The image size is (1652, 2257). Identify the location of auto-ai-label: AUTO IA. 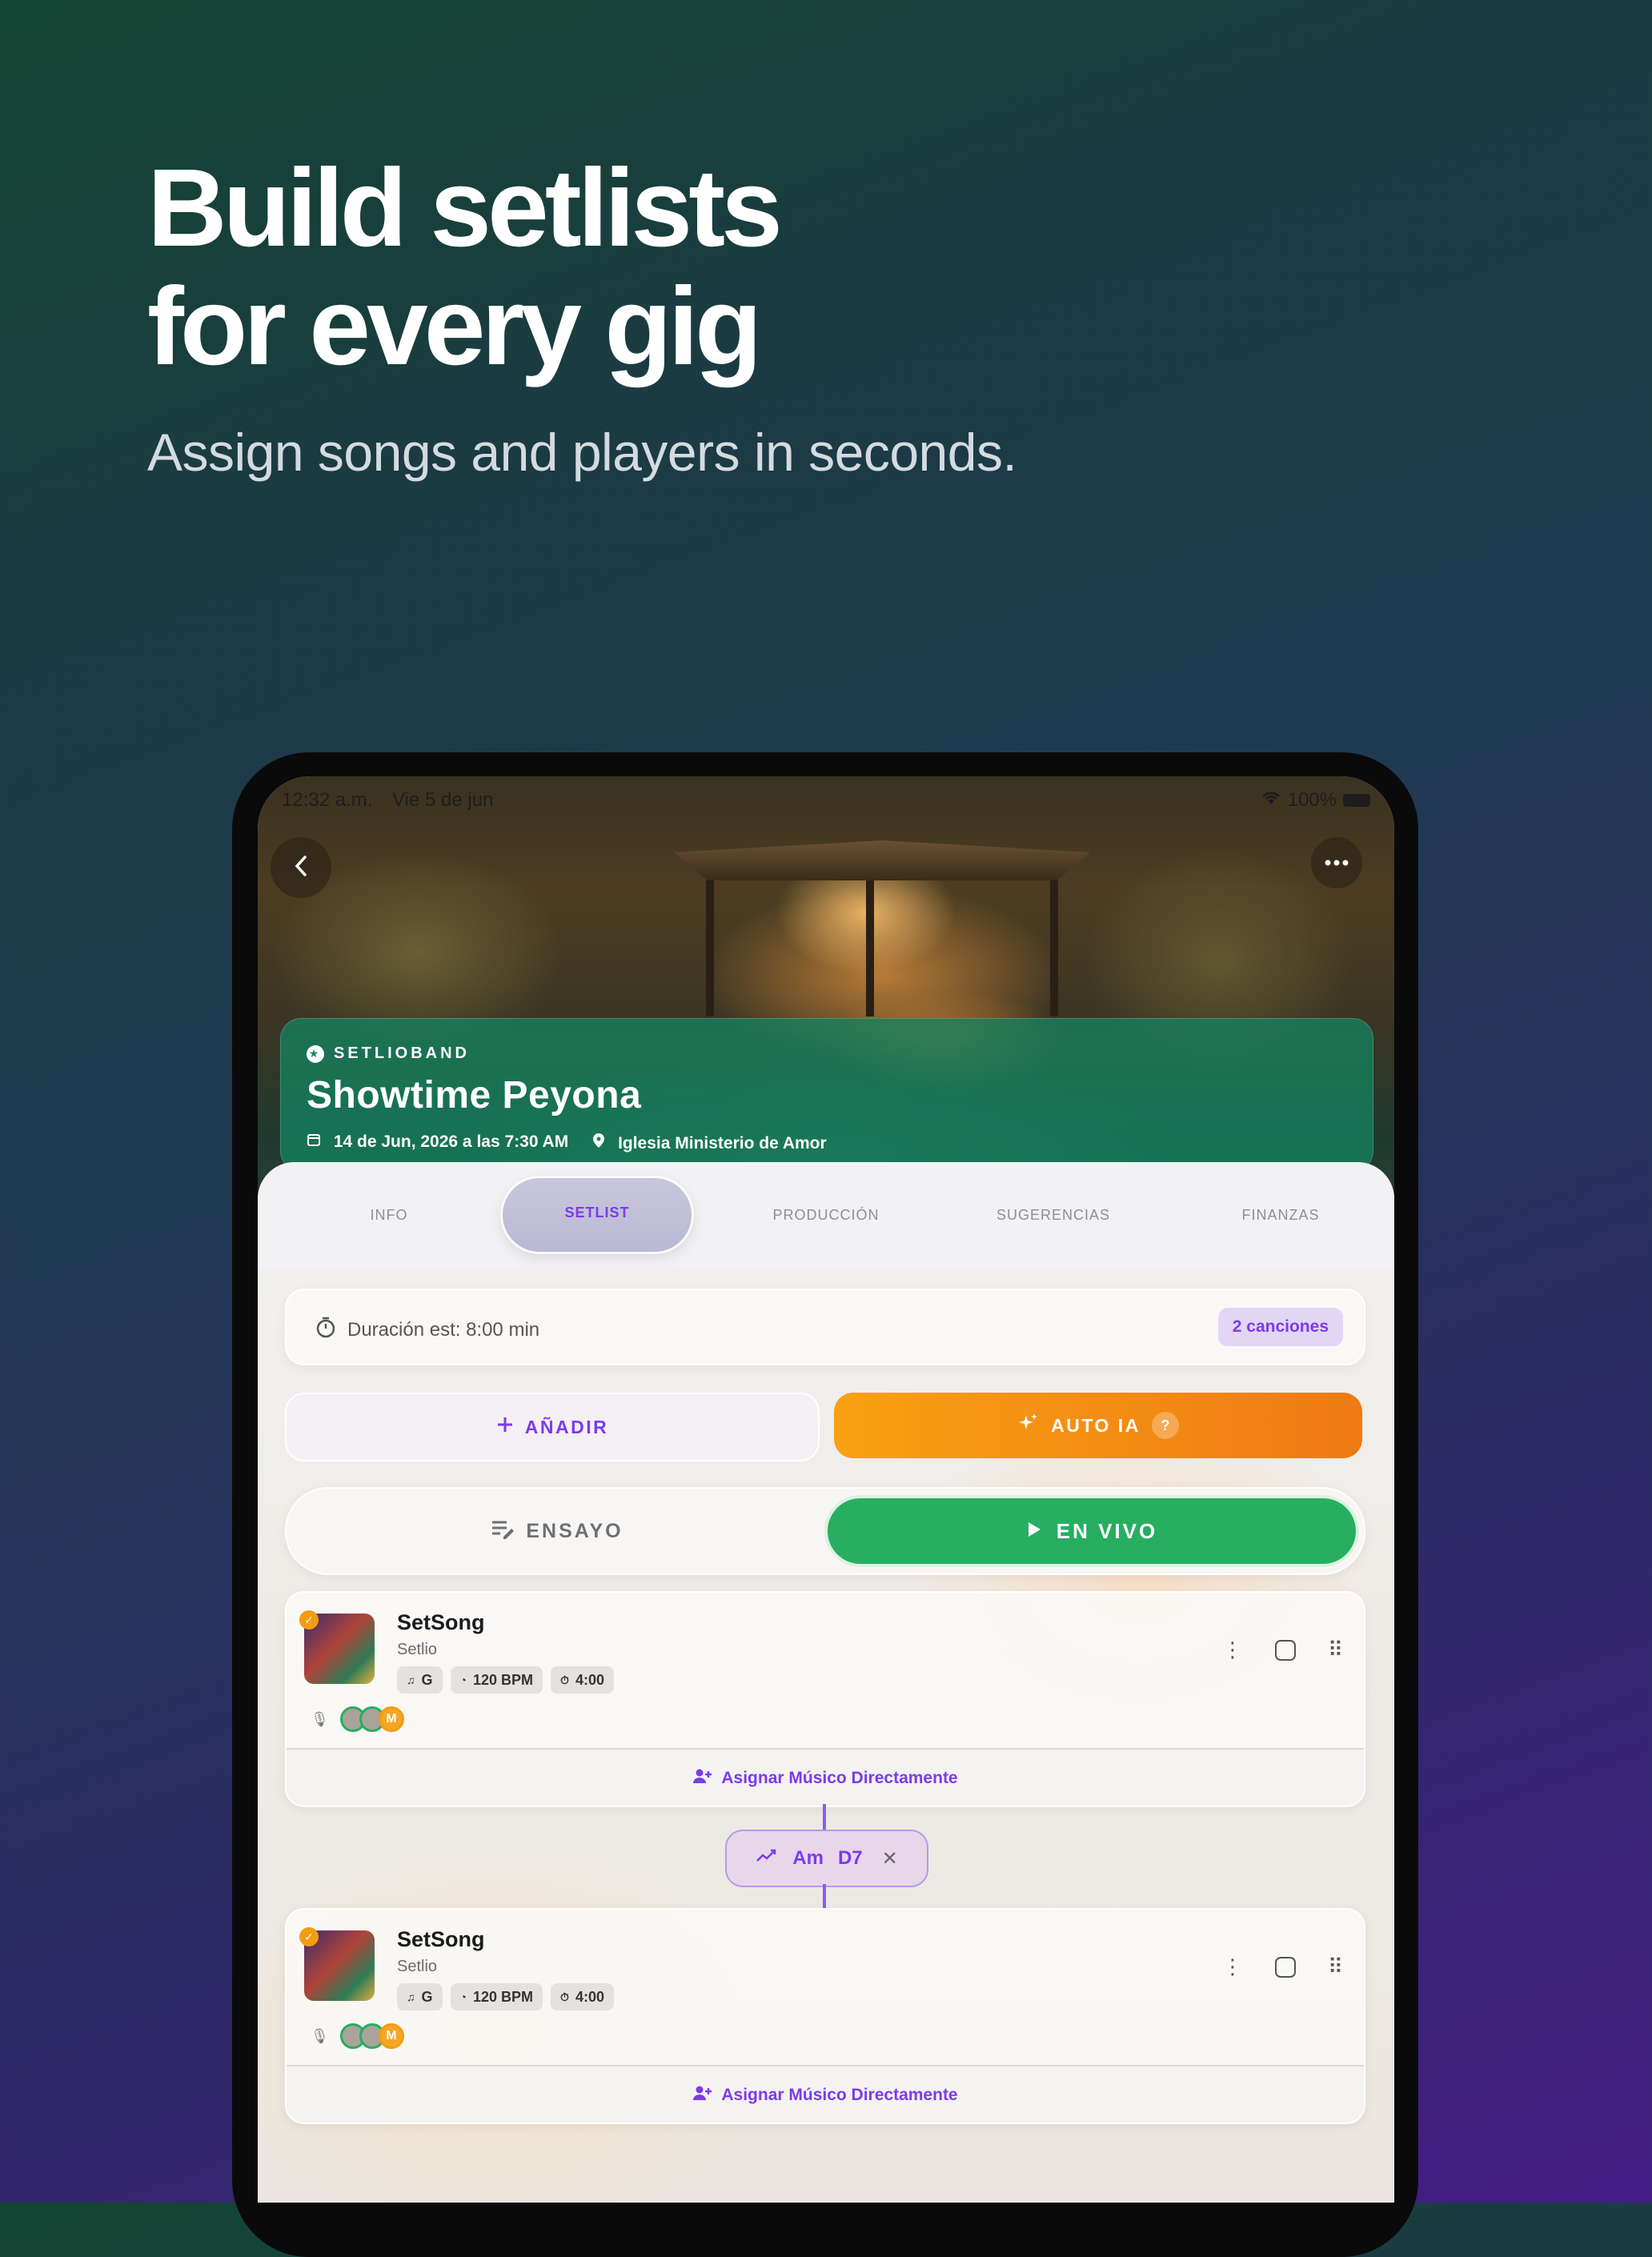
(1096, 1425).